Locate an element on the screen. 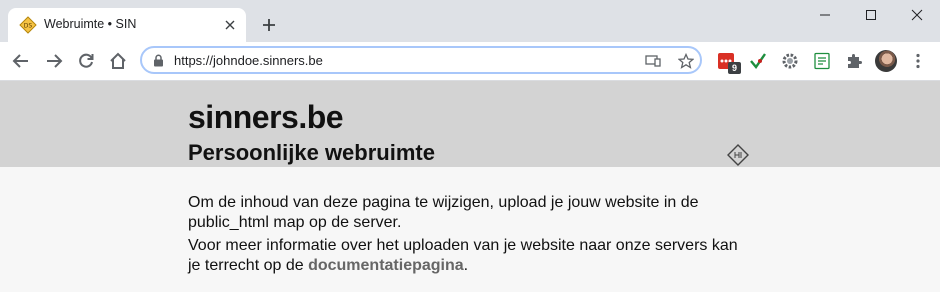 The height and width of the screenshot is (292, 940). site-favicon-icon: DS is located at coordinates (28, 25).